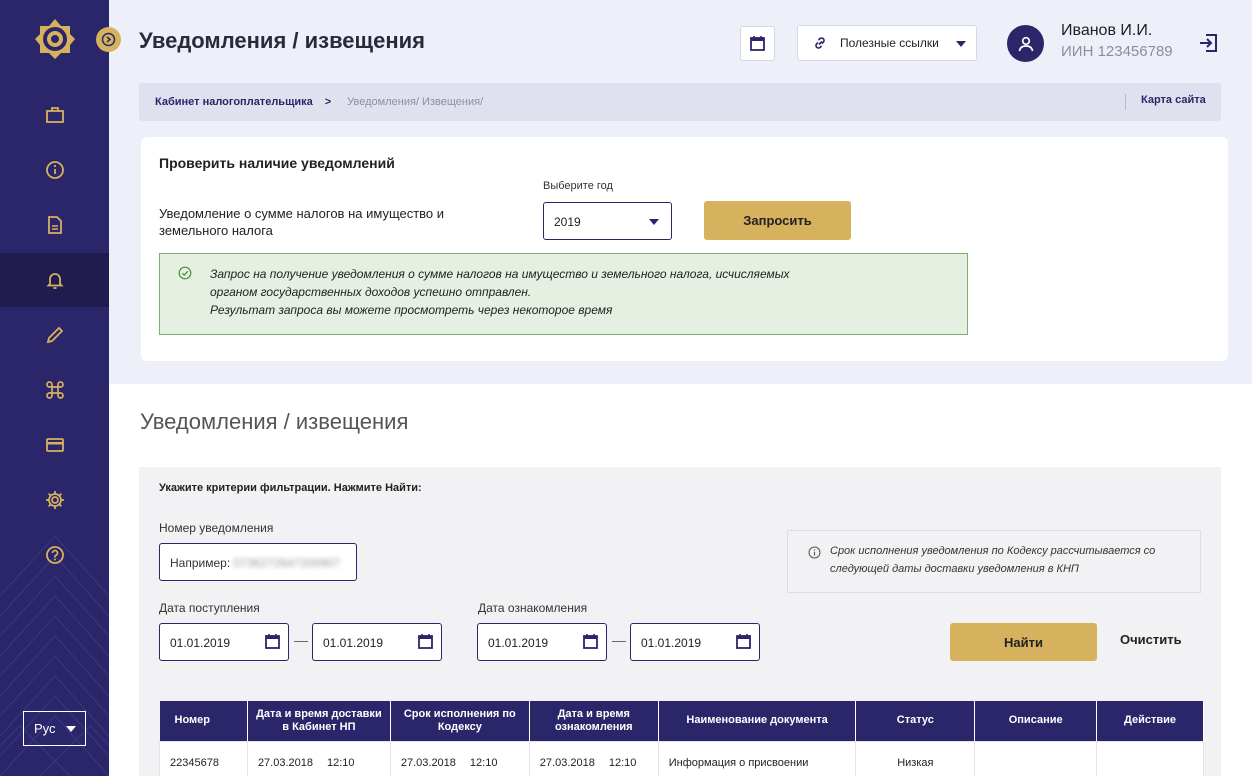 The width and height of the screenshot is (1252, 776). What do you see at coordinates (377, 642) in the screenshot?
I see `received-to-input: 01.01.2019` at bounding box center [377, 642].